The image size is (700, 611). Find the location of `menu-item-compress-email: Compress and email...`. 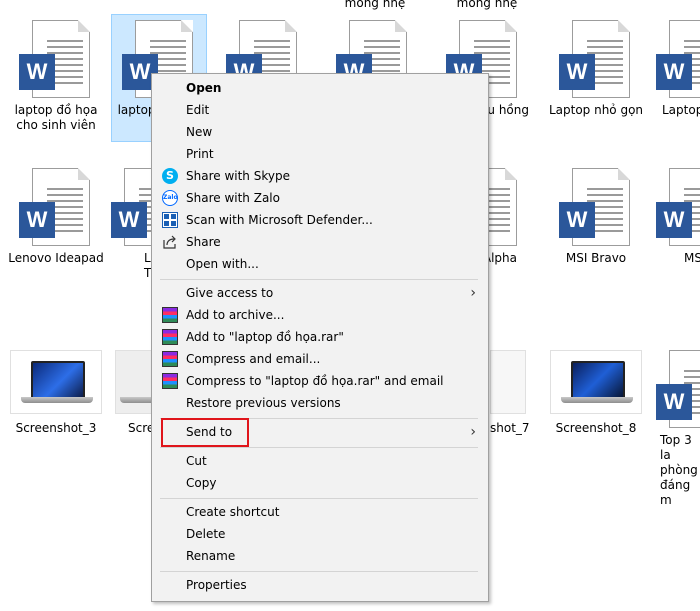

menu-item-compress-email: Compress and email... is located at coordinates (320, 359).